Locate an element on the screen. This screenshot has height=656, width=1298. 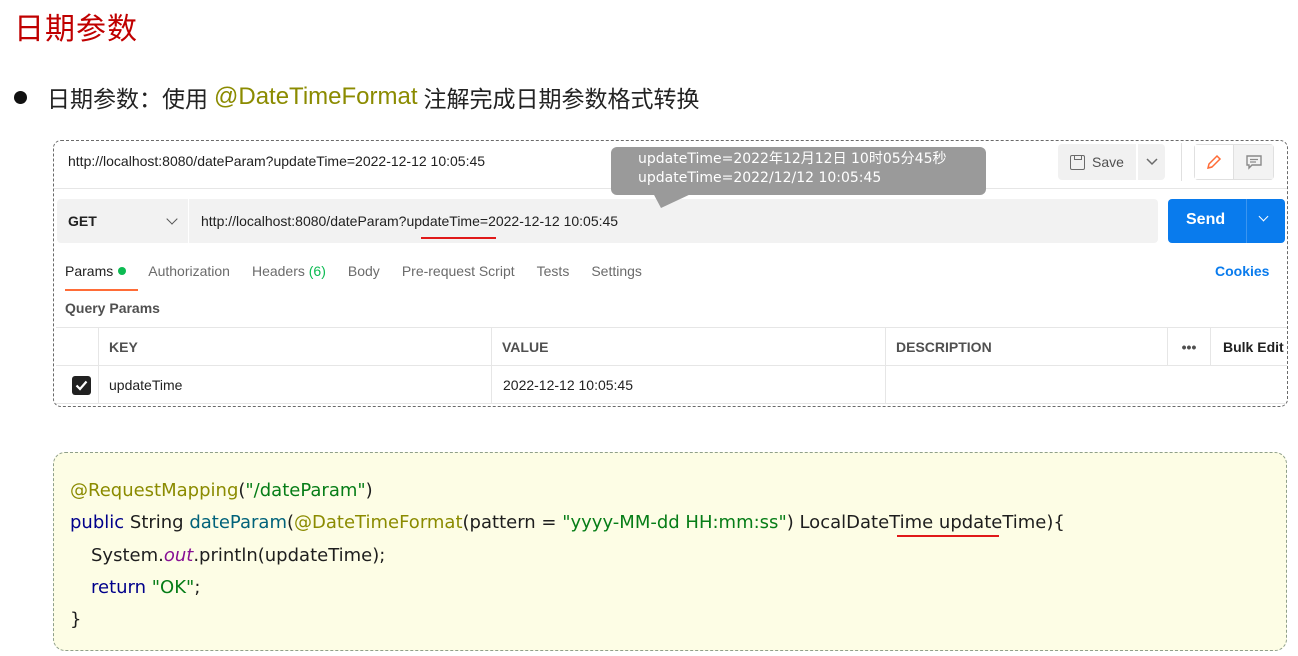
code-line-1: @RequestMapping("/dateParam") is located at coordinates (221, 490).